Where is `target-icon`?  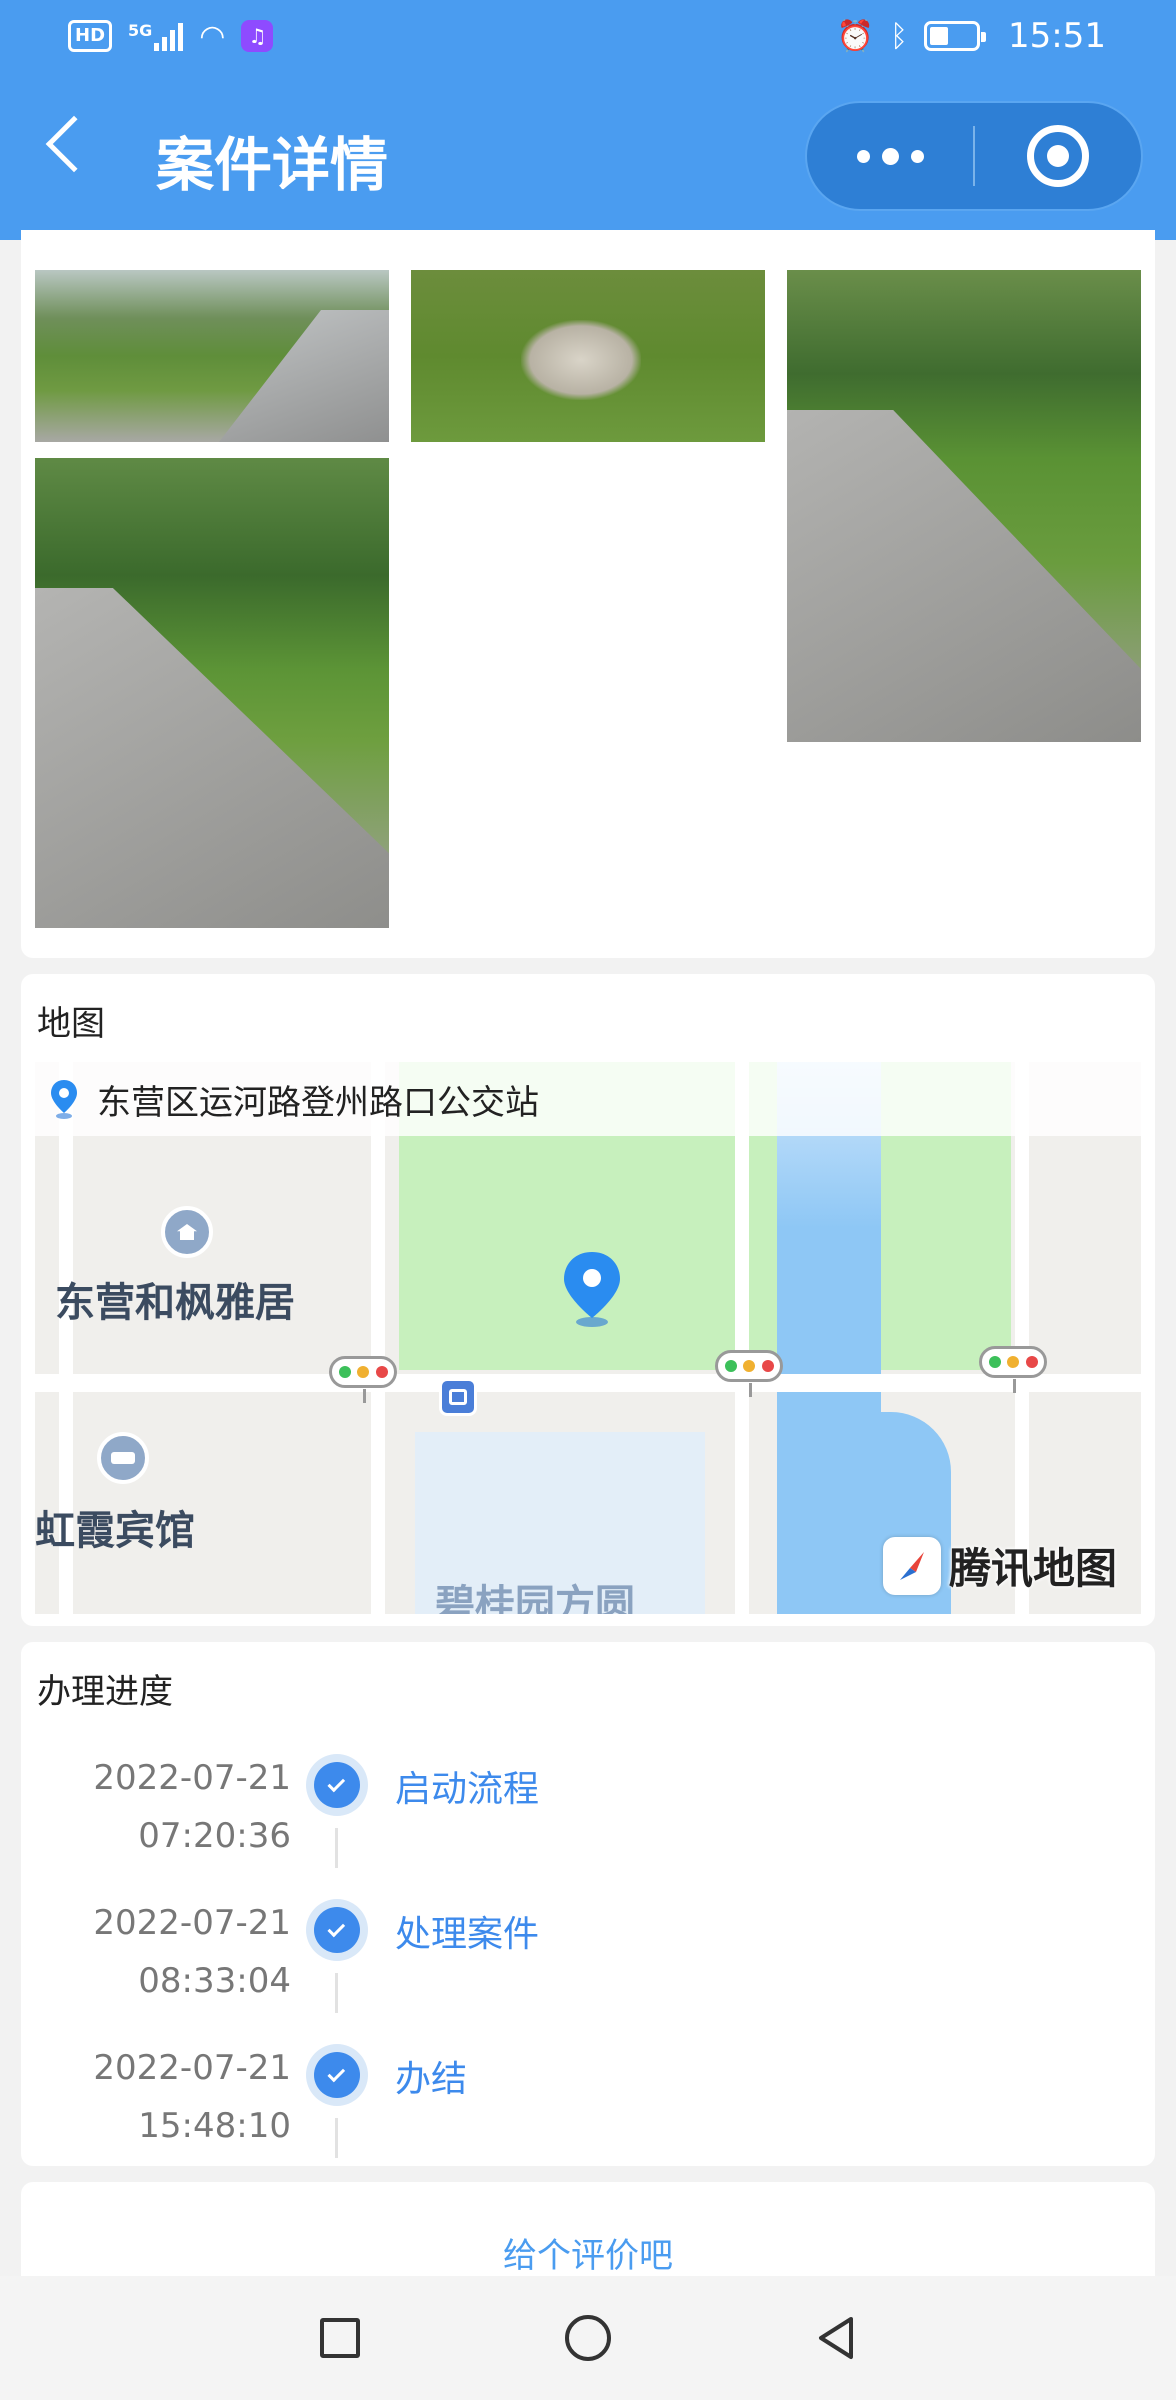
target-icon is located at coordinates (1058, 156).